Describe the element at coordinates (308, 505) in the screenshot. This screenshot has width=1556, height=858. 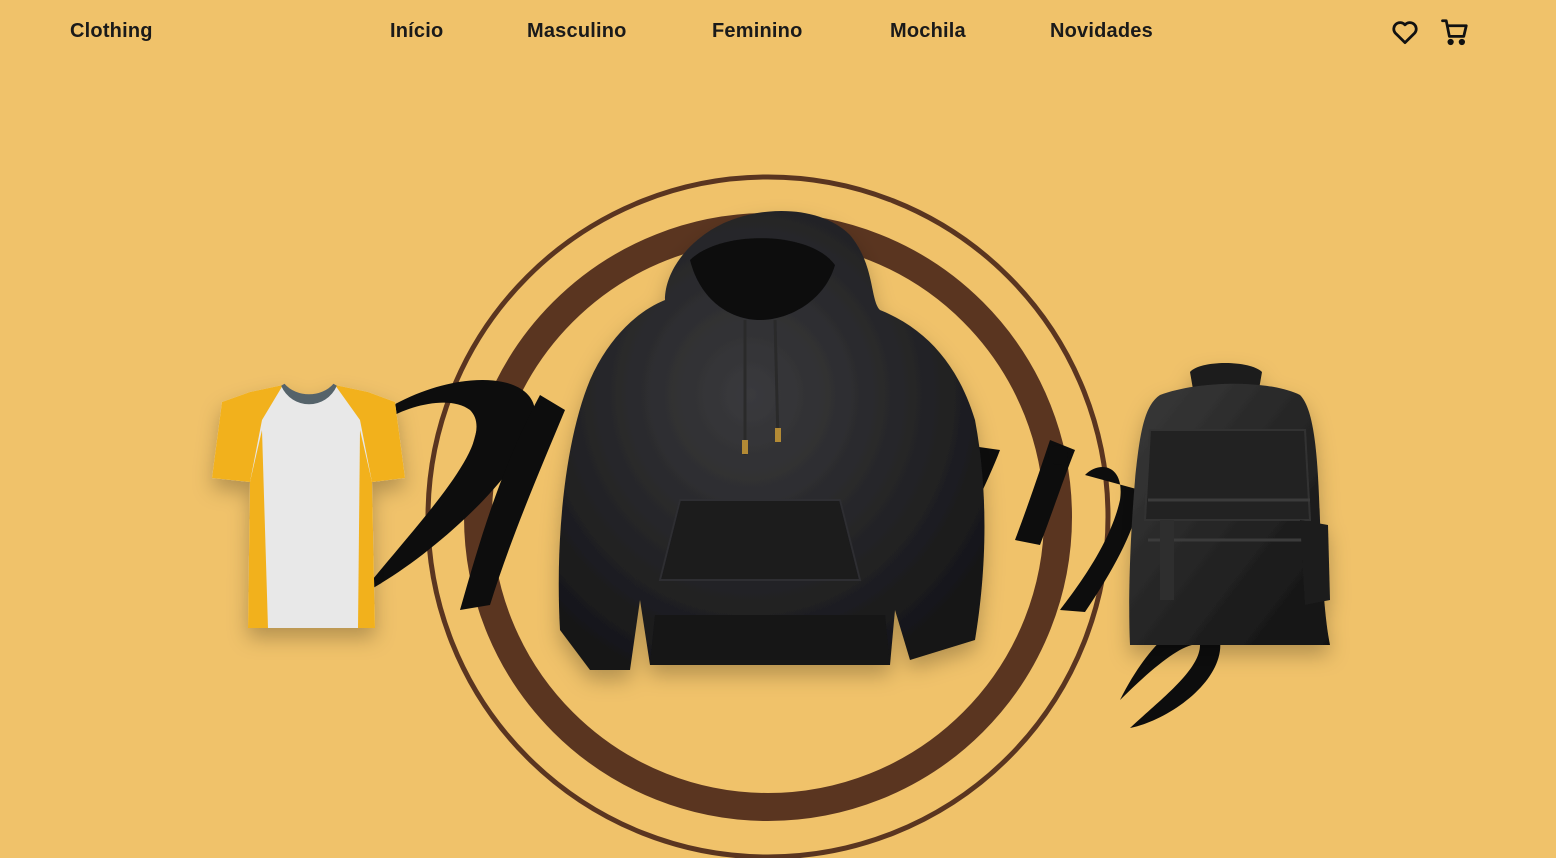
I see `tshirt-image` at that location.